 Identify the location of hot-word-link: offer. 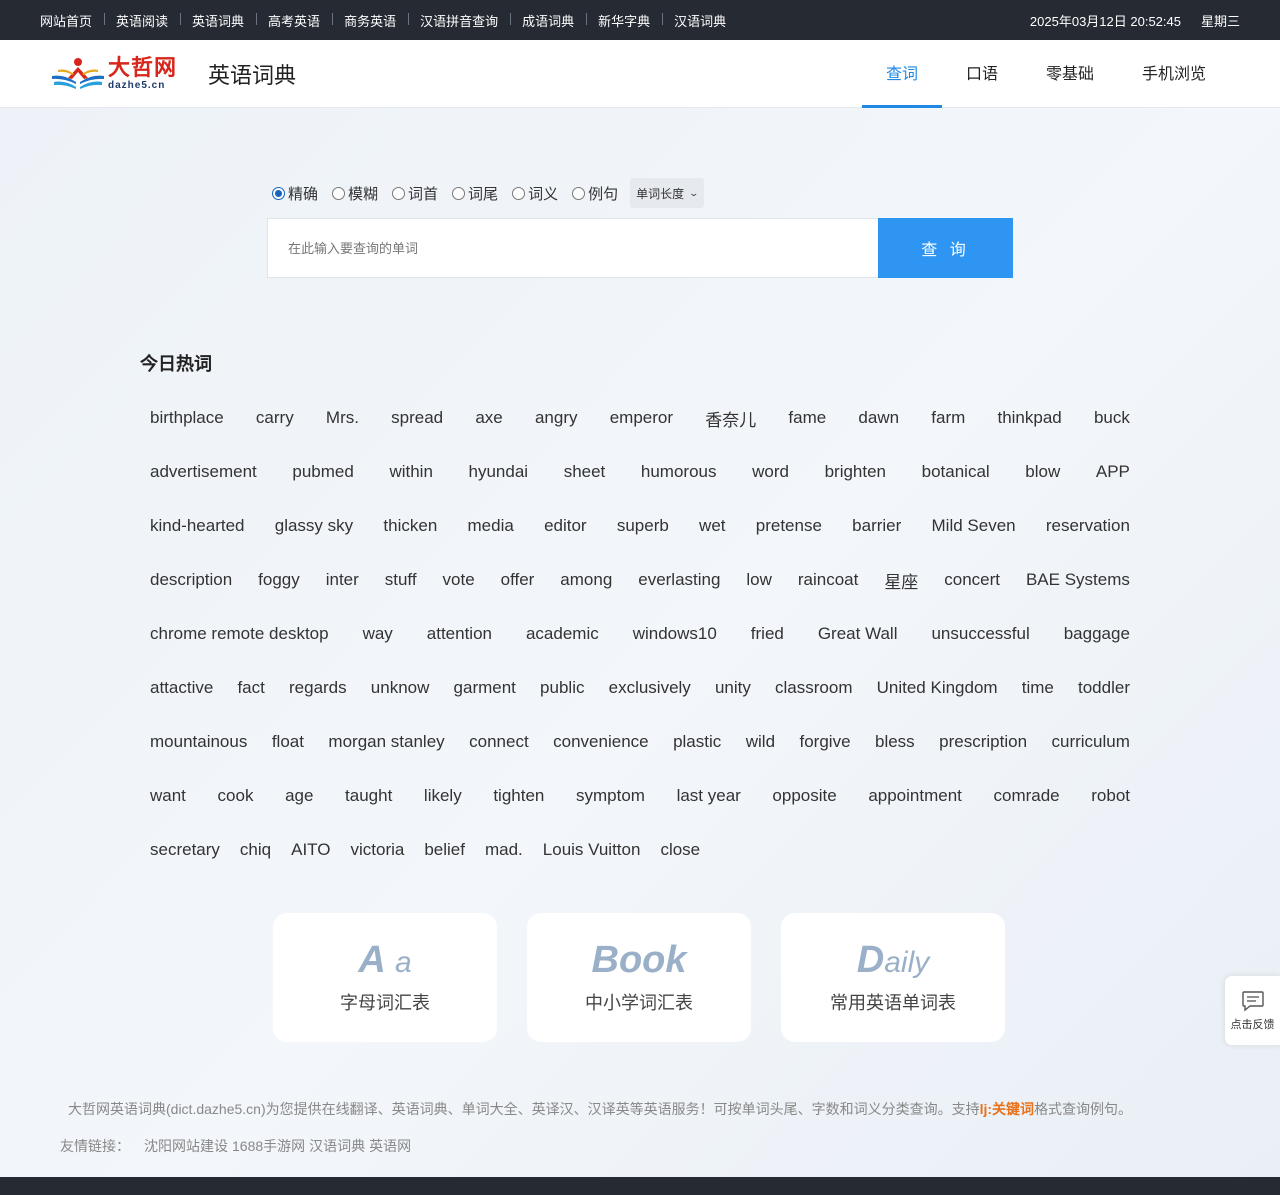
(518, 580).